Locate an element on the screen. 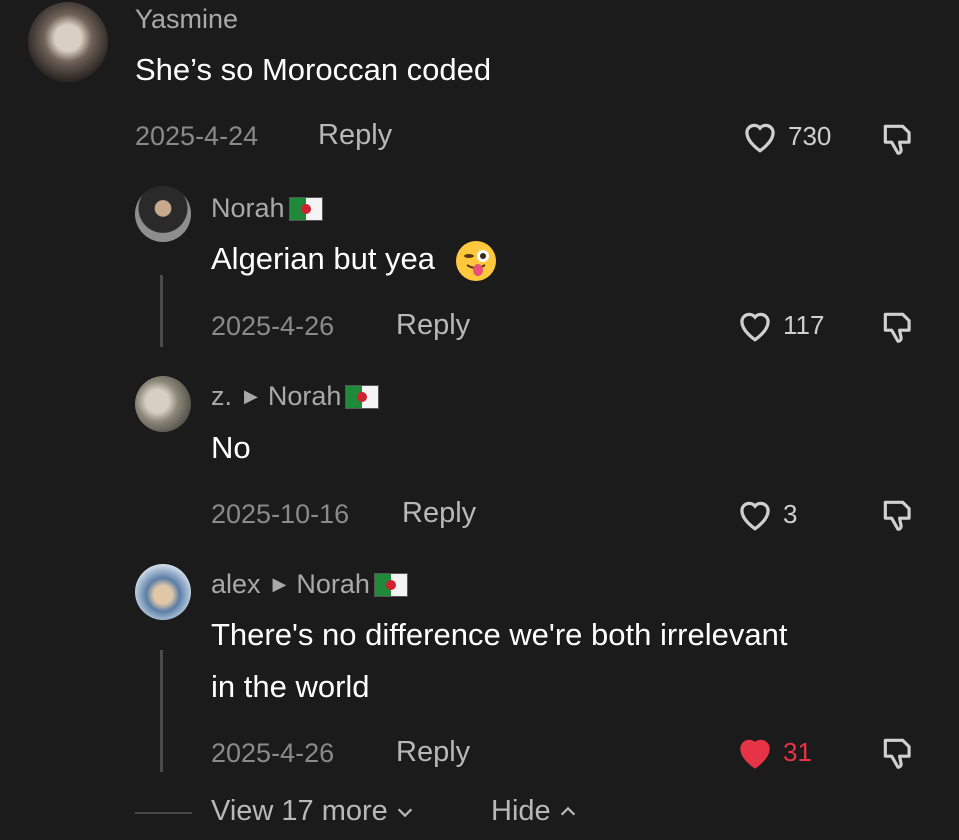 This screenshot has height=840, width=959. hide-replies-button: Hide is located at coordinates (535, 811).